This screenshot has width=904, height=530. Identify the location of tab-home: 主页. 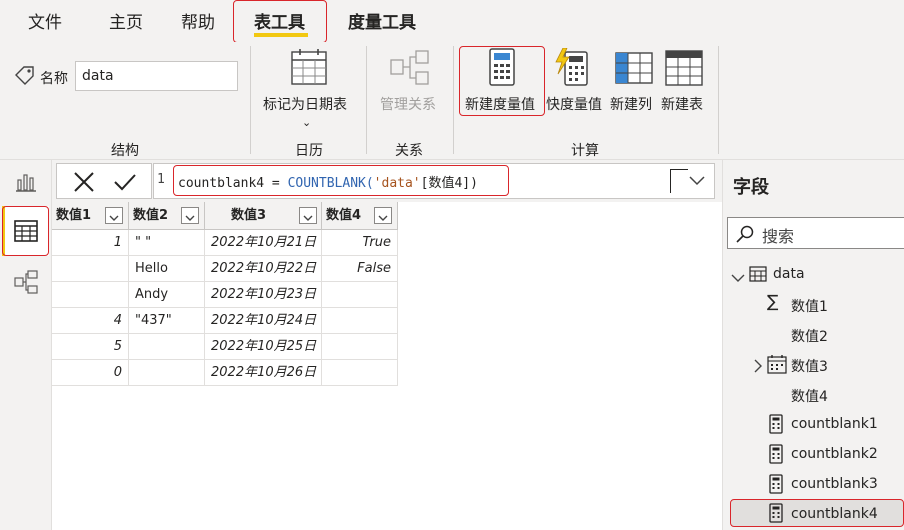
(126, 20).